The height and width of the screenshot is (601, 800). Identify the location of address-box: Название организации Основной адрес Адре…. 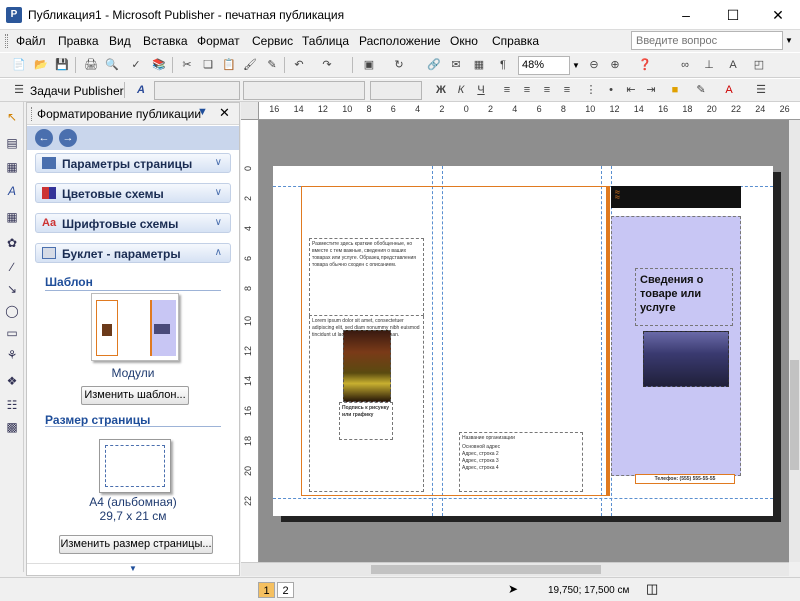
(521, 462).